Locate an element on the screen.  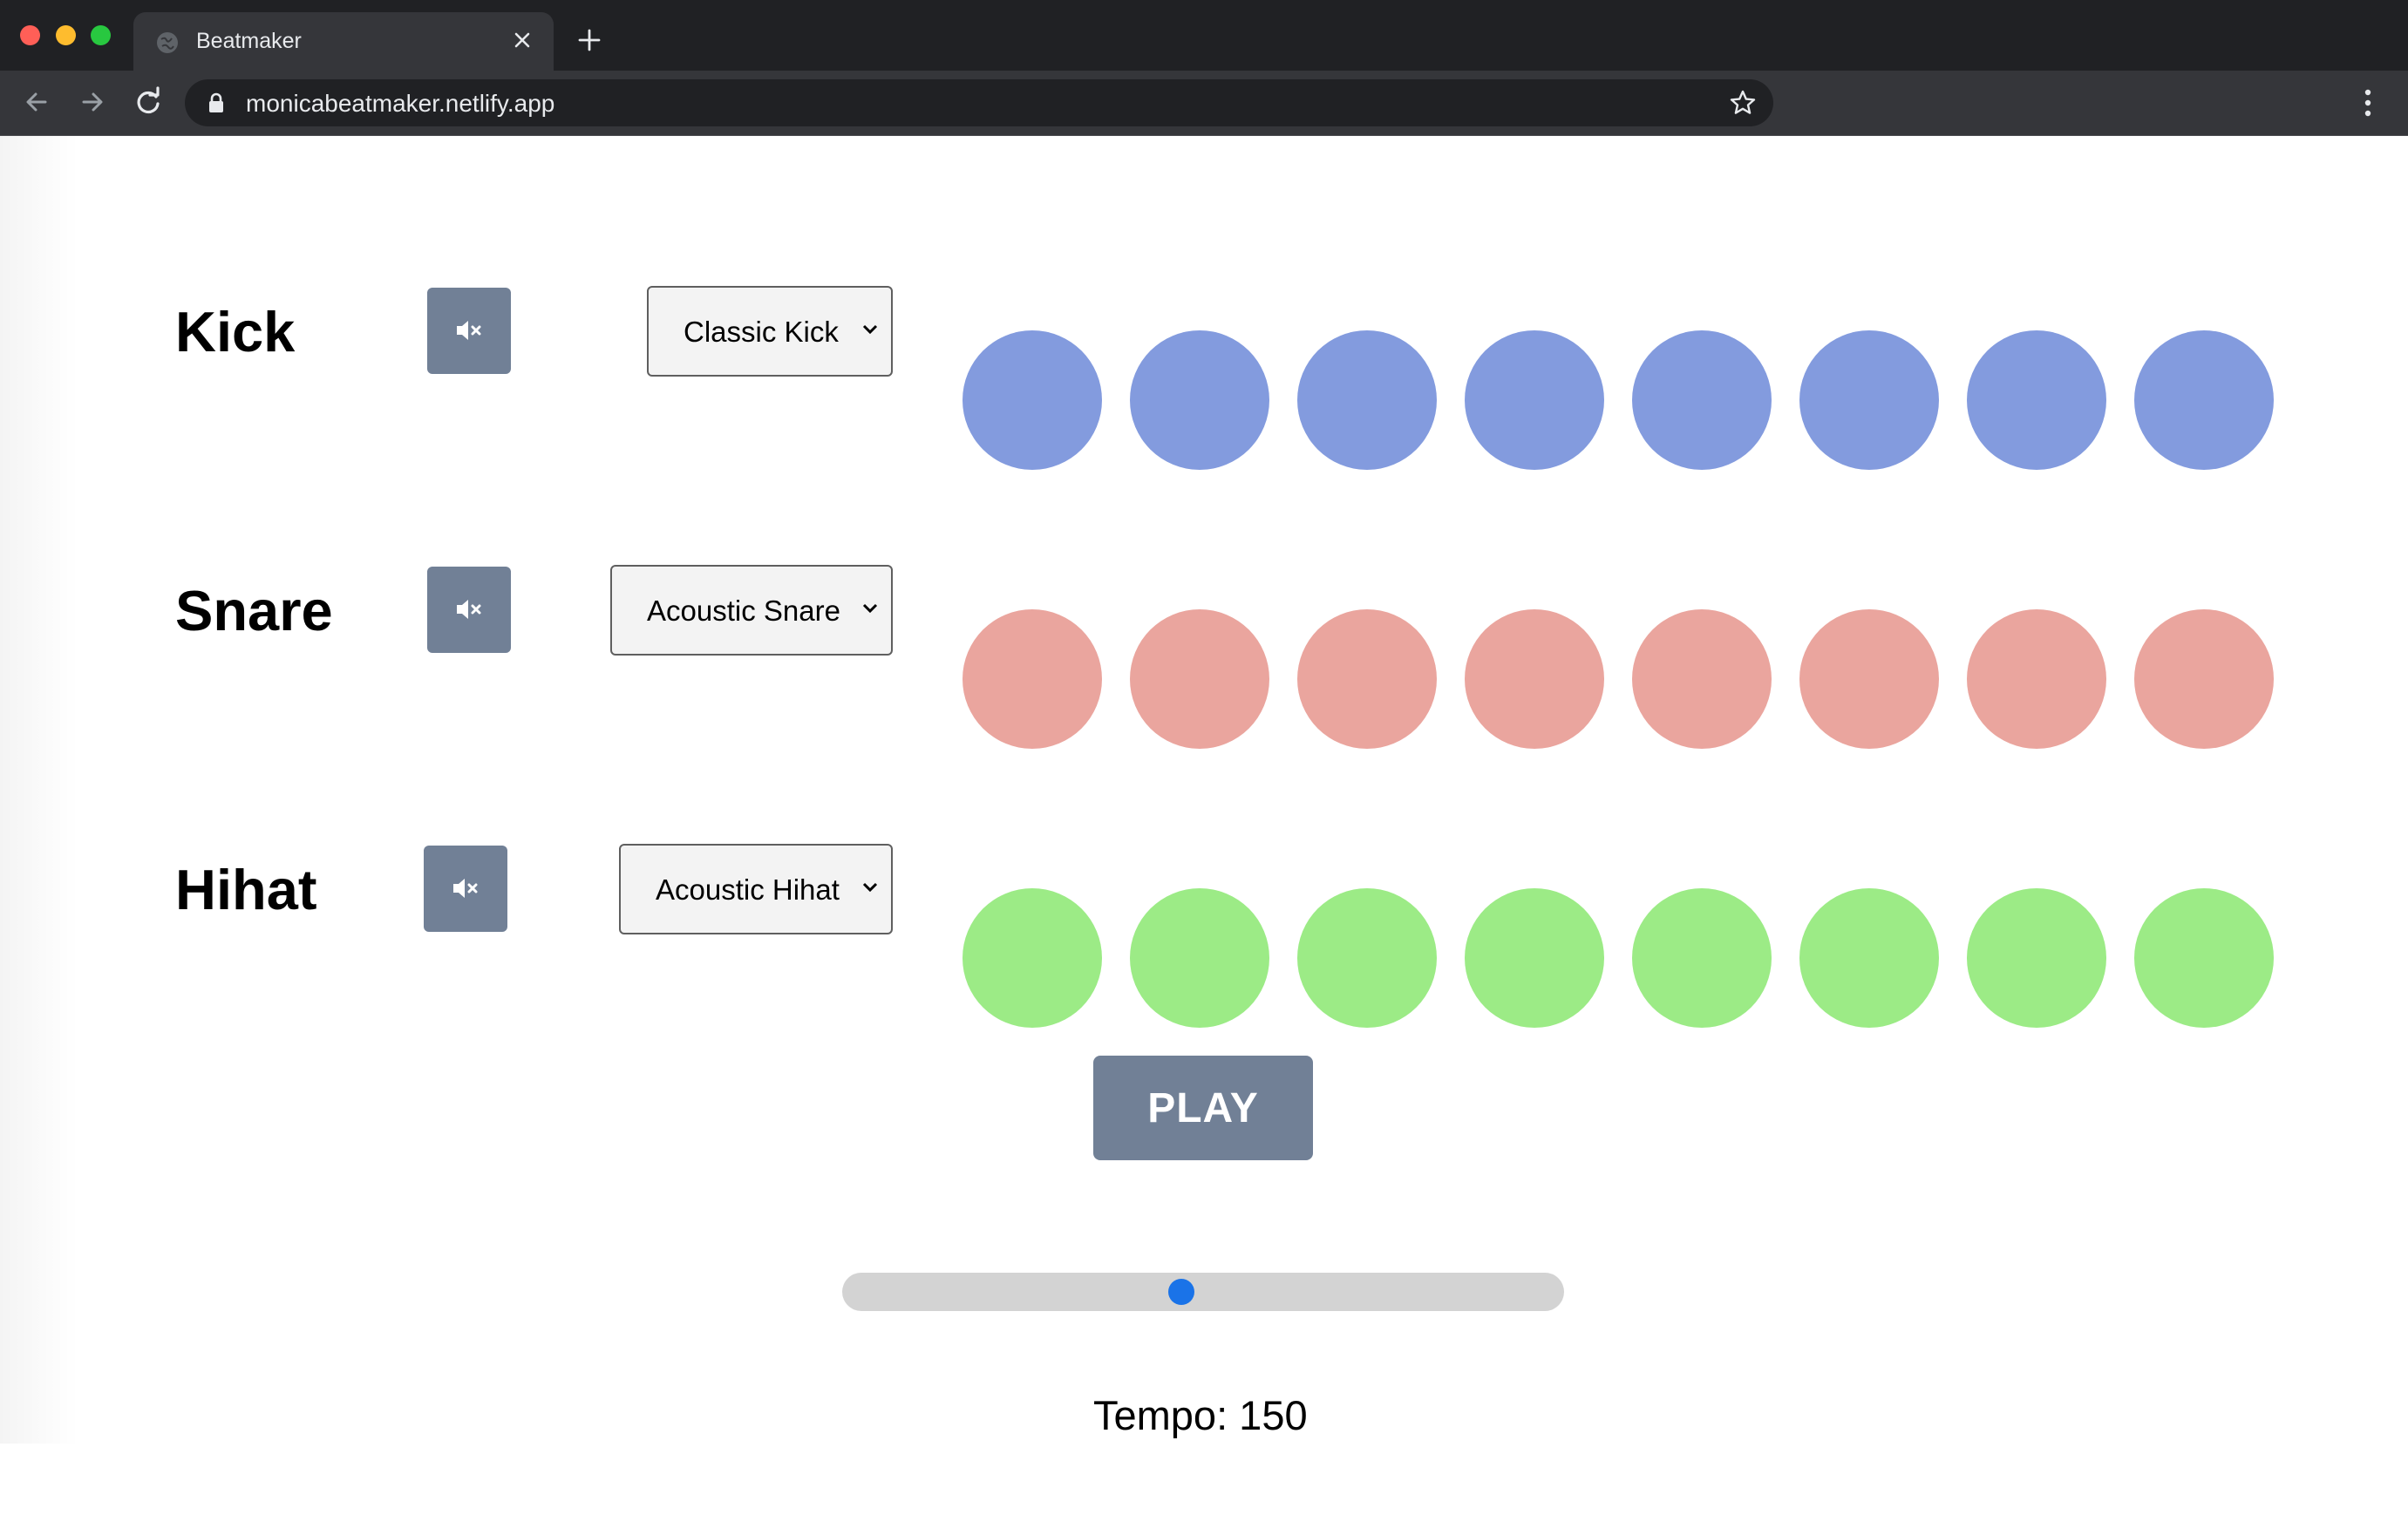
page-edge-shadow is located at coordinates (39, 790).